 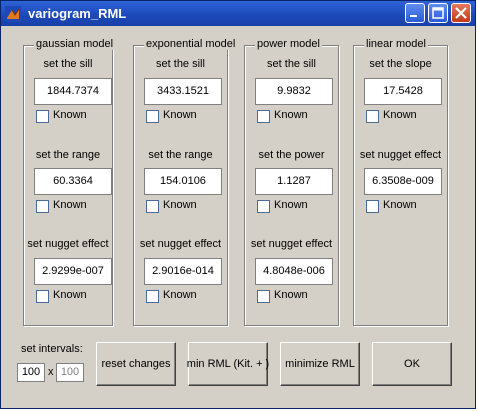 What do you see at coordinates (403, 181) in the screenshot?
I see `linear-nugget-input: 6.3508e-009` at bounding box center [403, 181].